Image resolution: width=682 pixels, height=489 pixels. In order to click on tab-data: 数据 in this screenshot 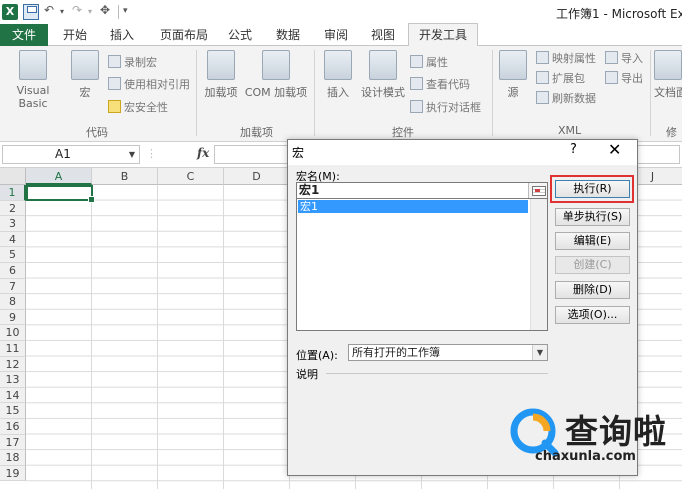, I will do `click(288, 35)`.